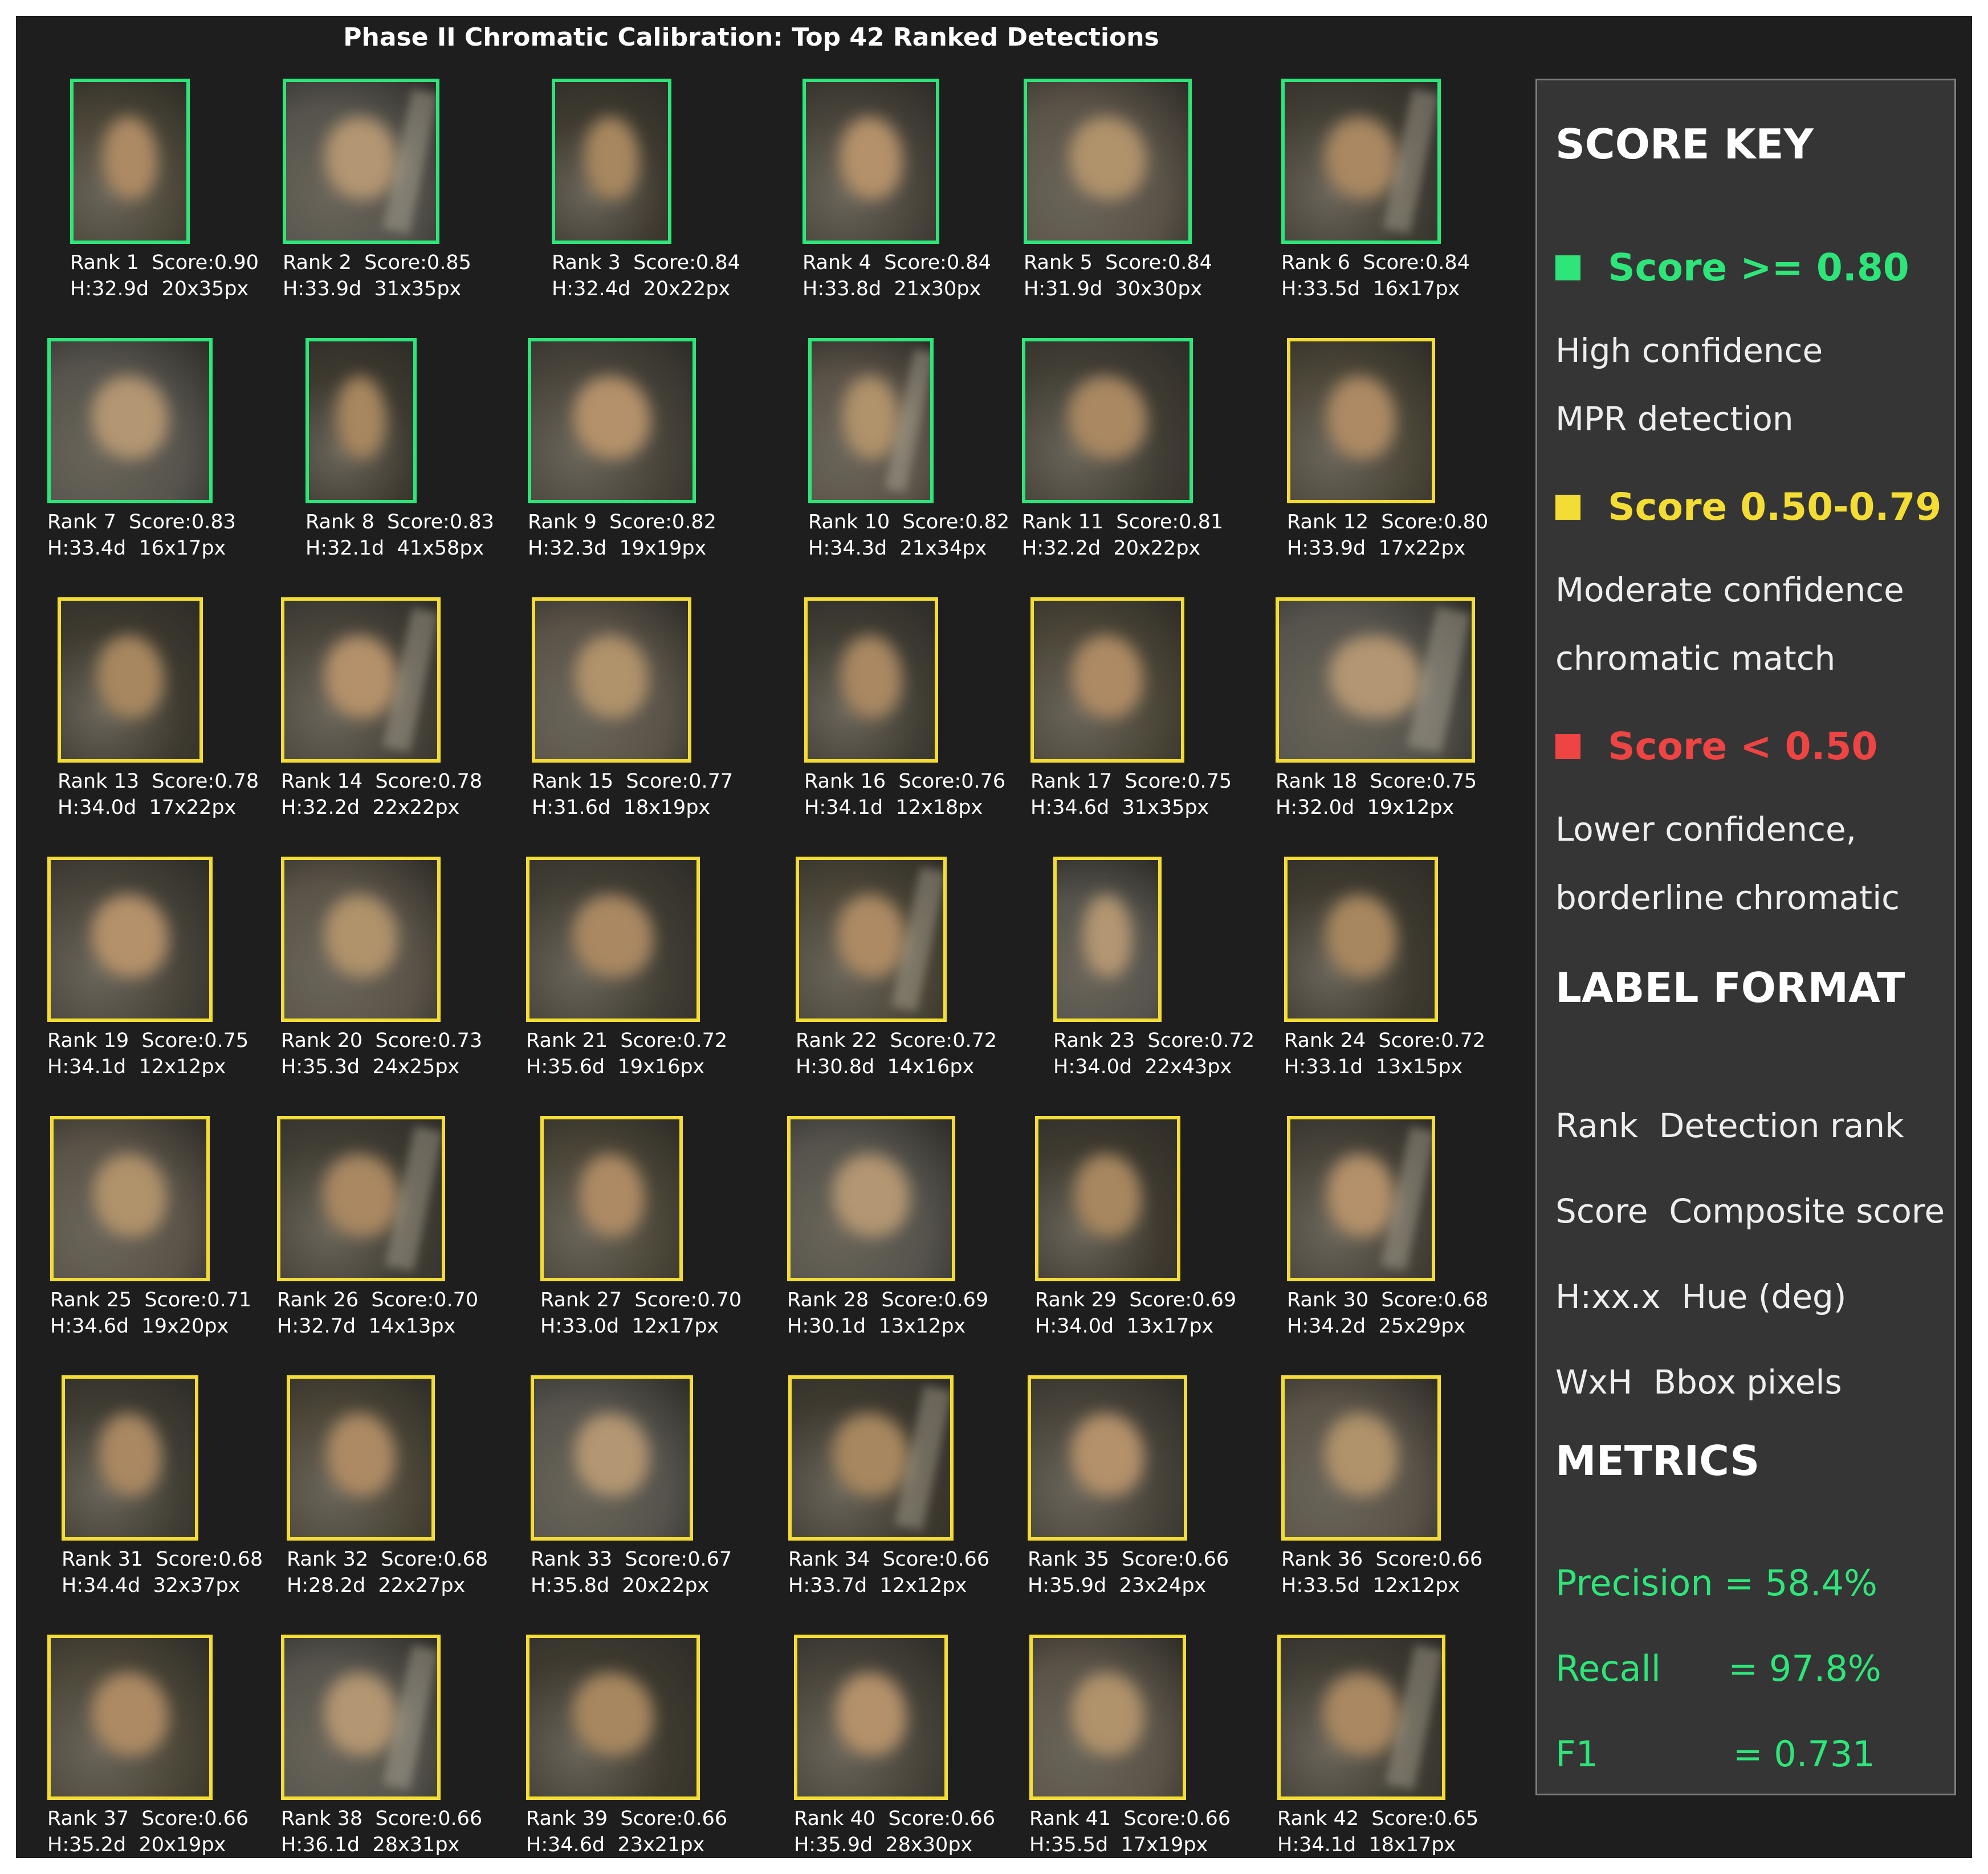  What do you see at coordinates (395, 457) in the screenshot?
I see `detection-cell: Rank 8 Score:0.83 H:32.1d 41x58px` at bounding box center [395, 457].